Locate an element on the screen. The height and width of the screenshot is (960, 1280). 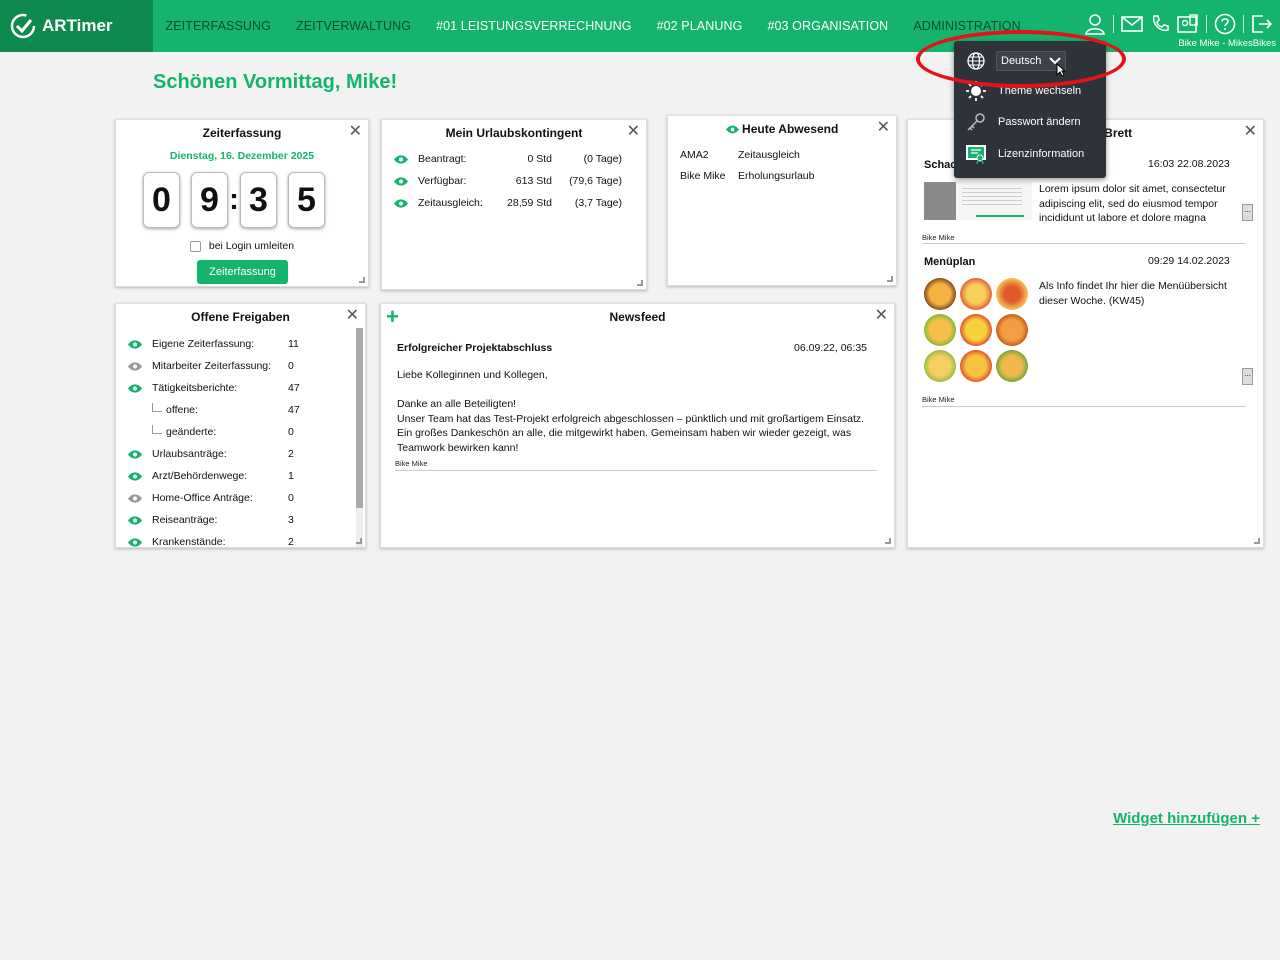
freigabe-value: 1 is located at coordinates (291, 476).